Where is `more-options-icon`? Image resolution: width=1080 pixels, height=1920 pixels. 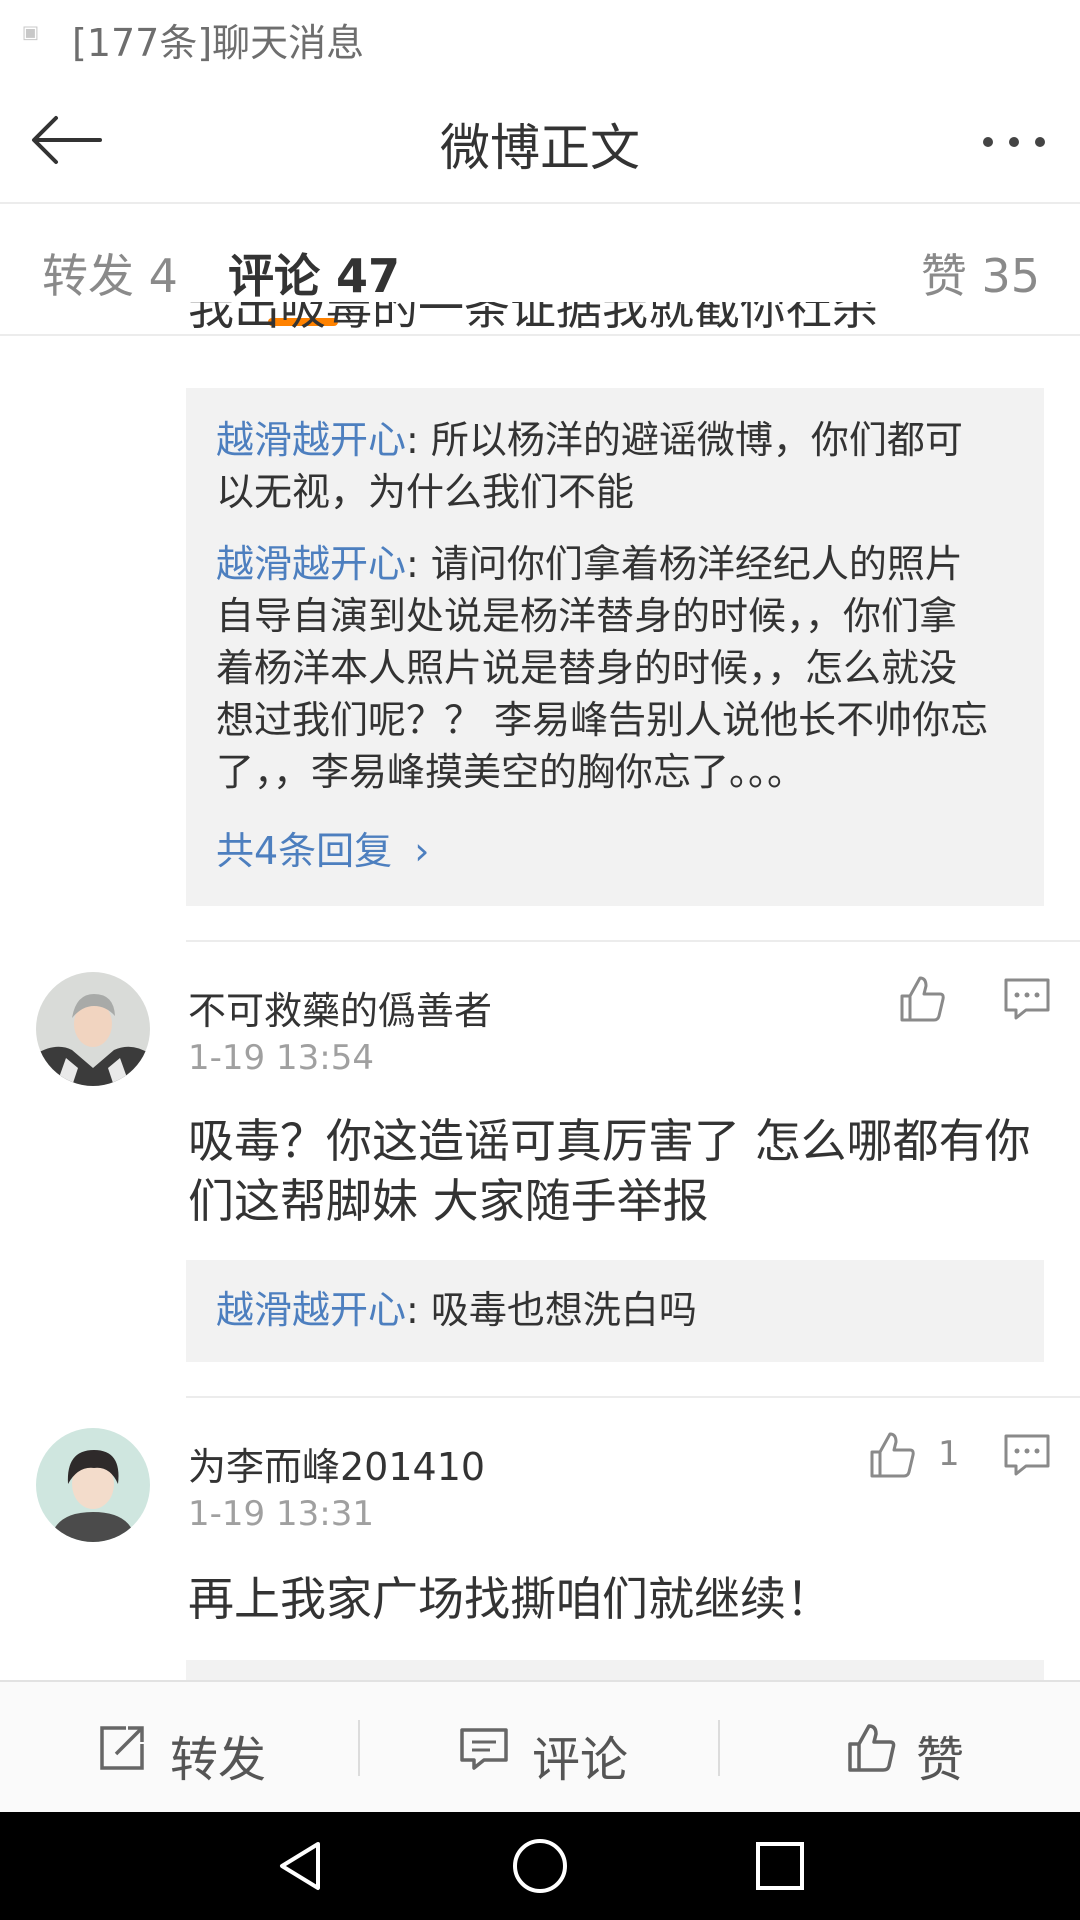
more-options-icon is located at coordinates (1014, 140).